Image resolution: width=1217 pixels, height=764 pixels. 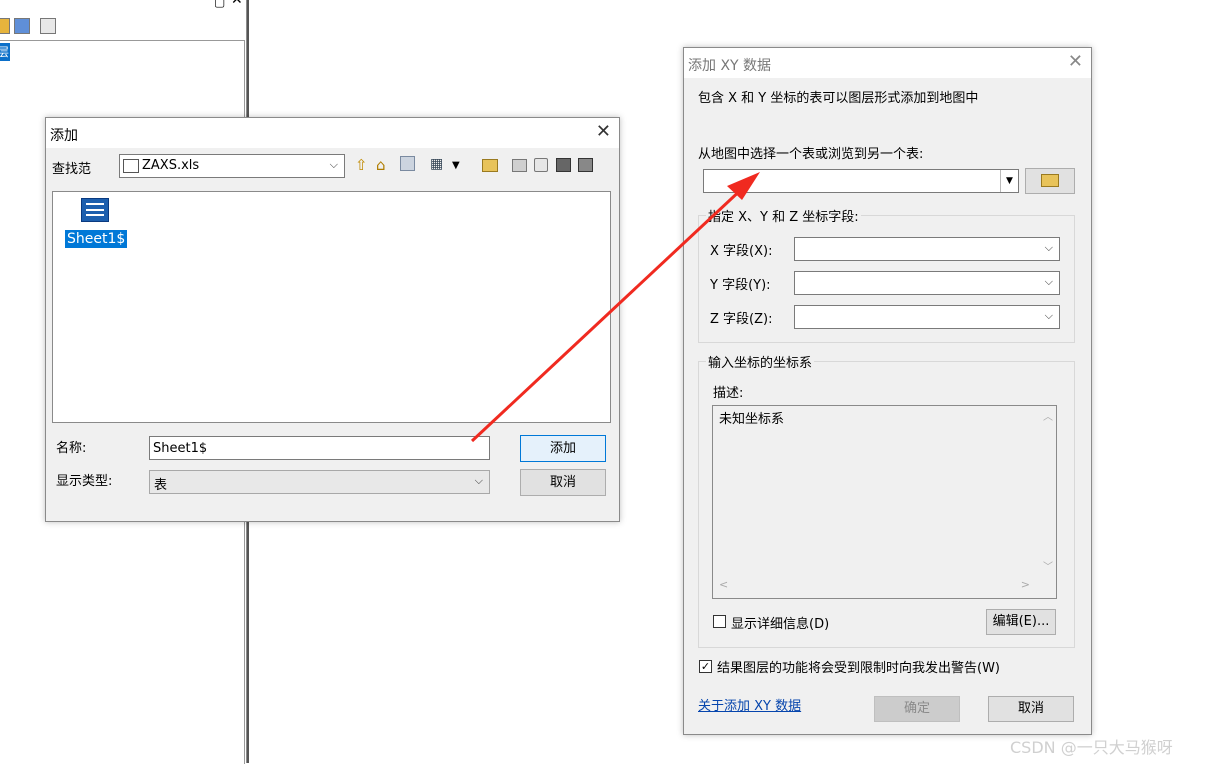 What do you see at coordinates (1091, 747) in the screenshot?
I see `watermark: CSDN @一只大马猴呀` at bounding box center [1091, 747].